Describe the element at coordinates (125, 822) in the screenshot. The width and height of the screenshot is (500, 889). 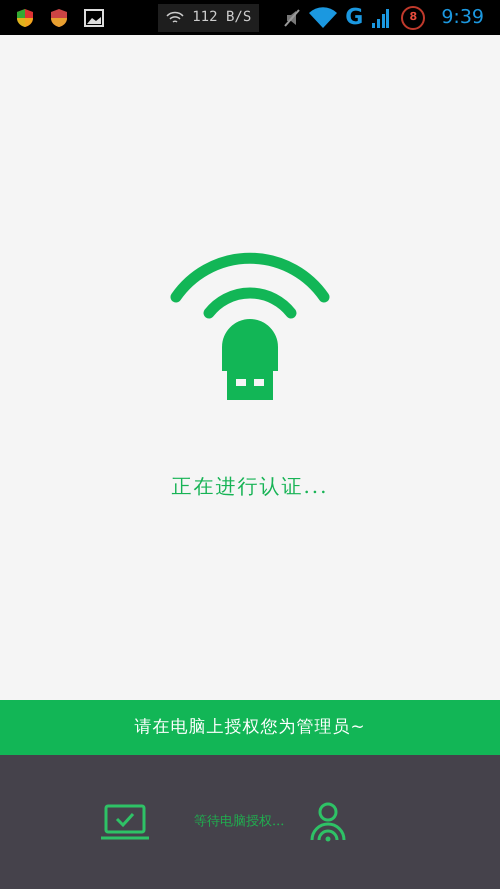
I see `laptop-check-icon` at that location.